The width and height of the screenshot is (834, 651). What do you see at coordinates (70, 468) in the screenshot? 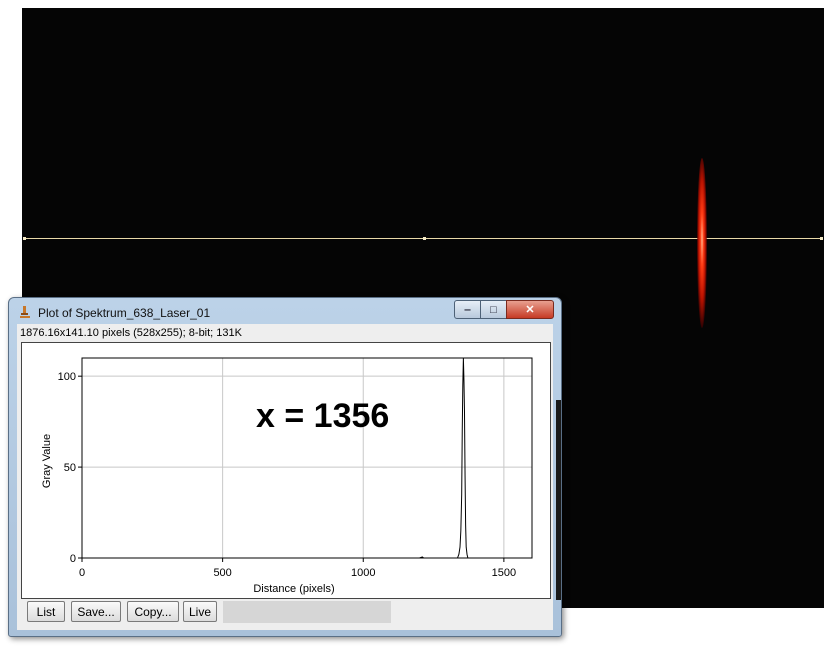
I see `y-tick-label: 50` at bounding box center [70, 468].